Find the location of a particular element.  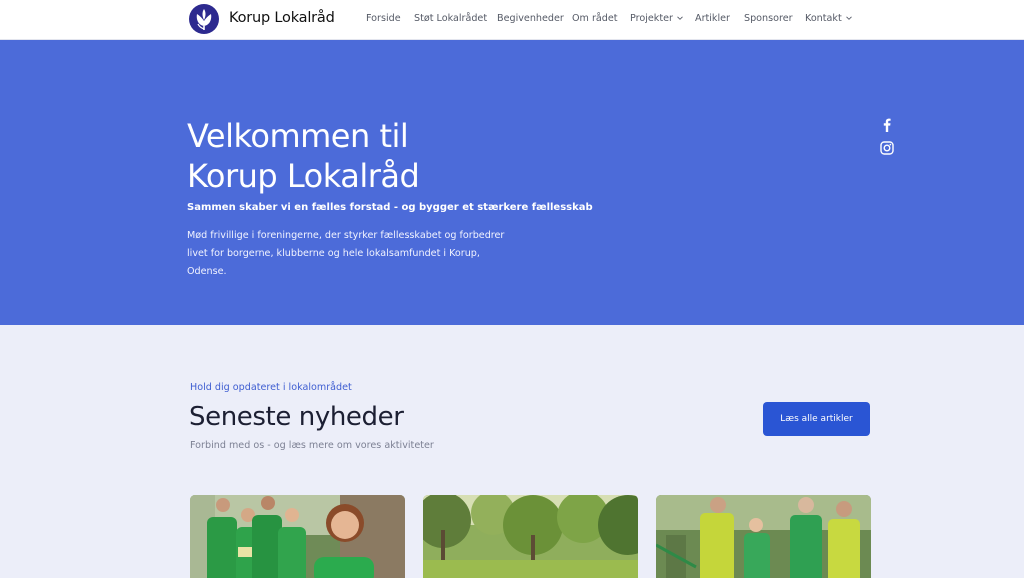

news-eyebrow: Hold dig opdateret i lokalområdet is located at coordinates (271, 387).